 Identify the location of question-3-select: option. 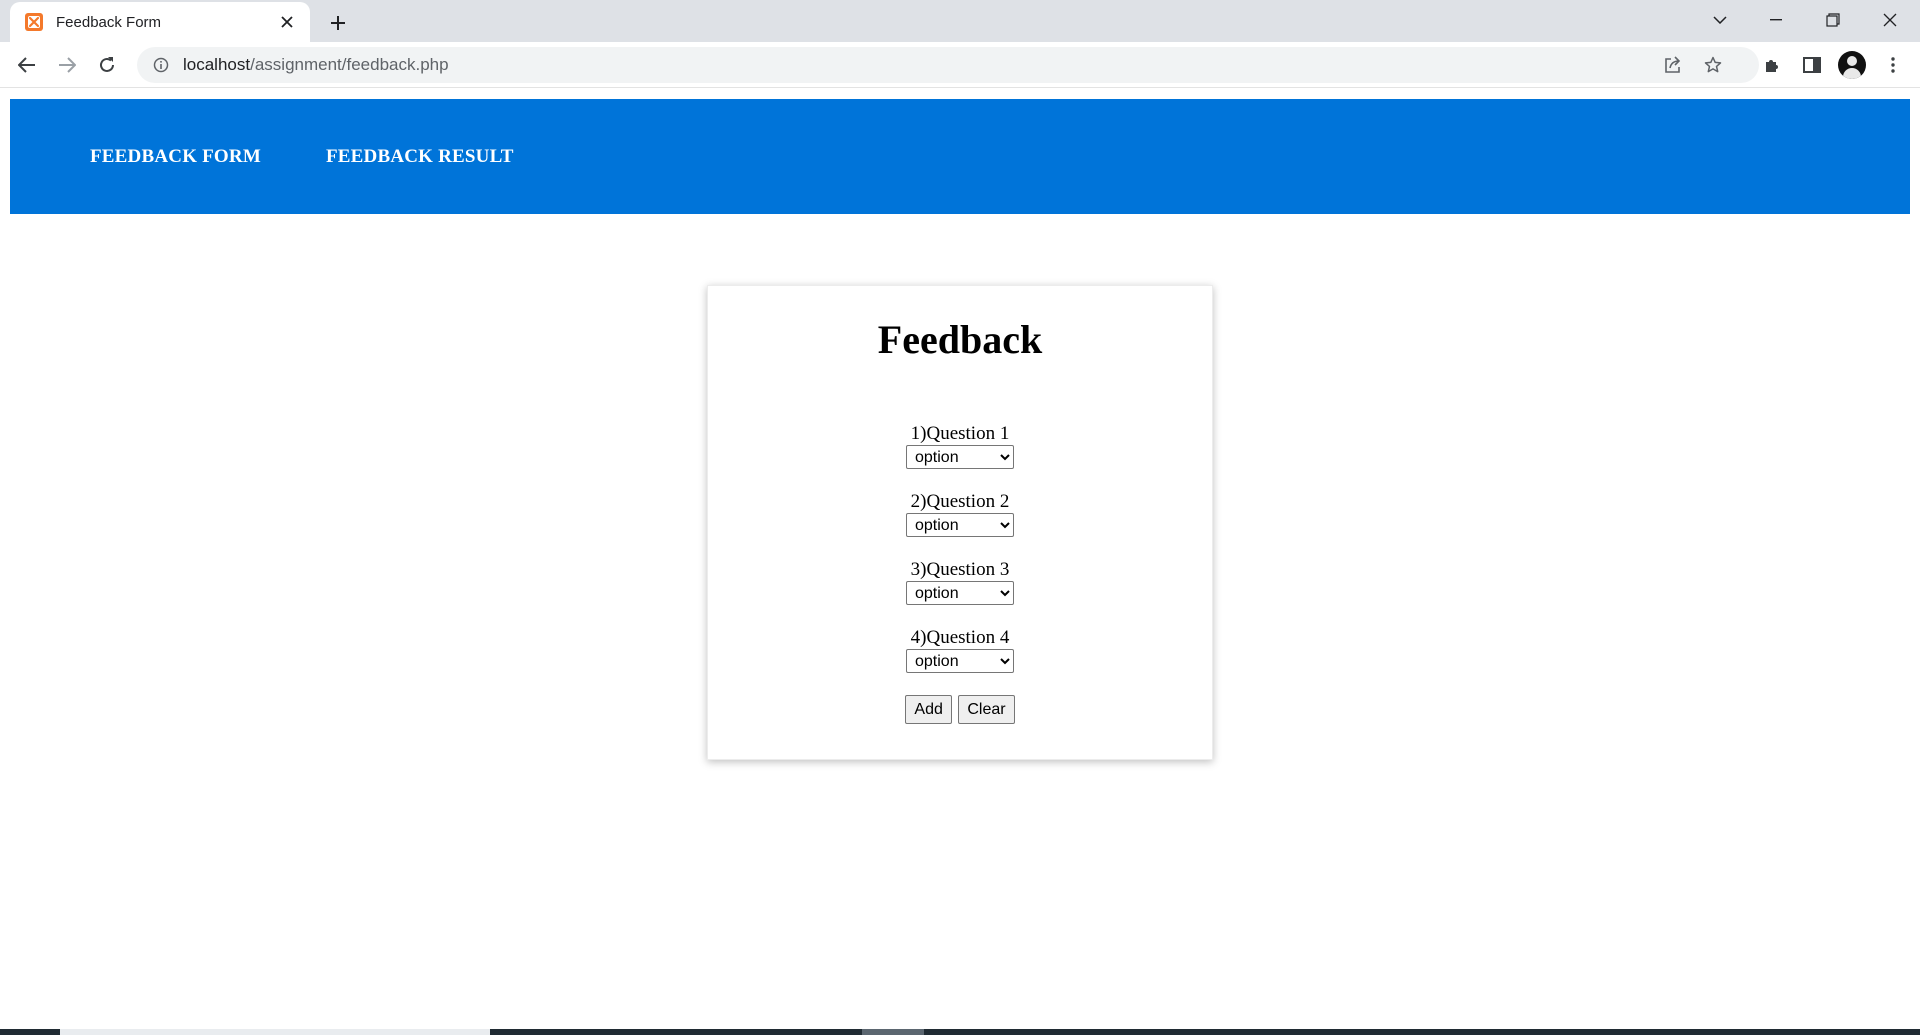
(960, 593).